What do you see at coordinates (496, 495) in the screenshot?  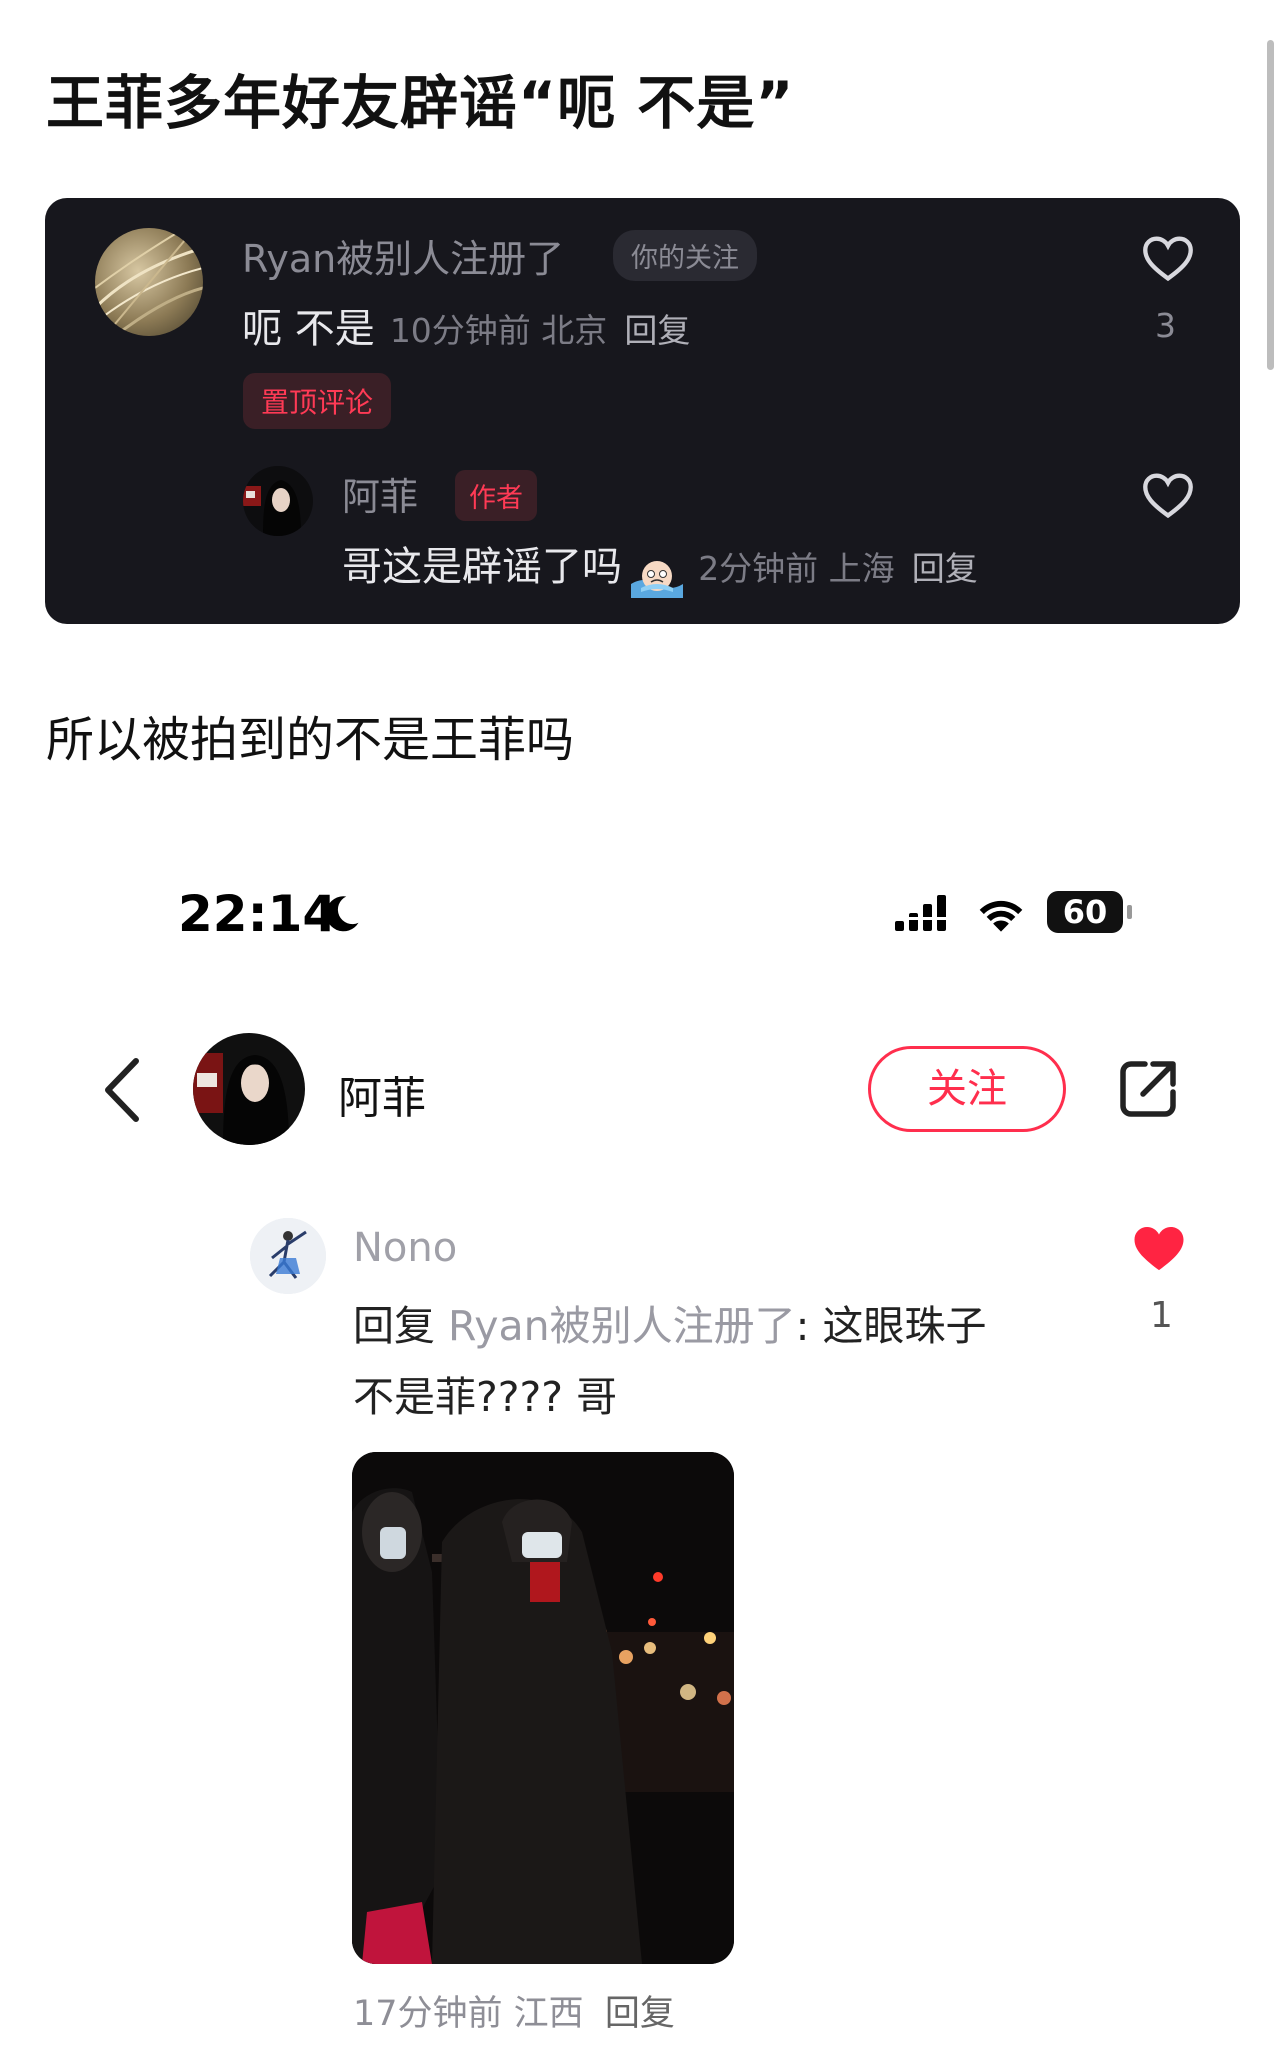 I see `author-badge: 作者` at bounding box center [496, 495].